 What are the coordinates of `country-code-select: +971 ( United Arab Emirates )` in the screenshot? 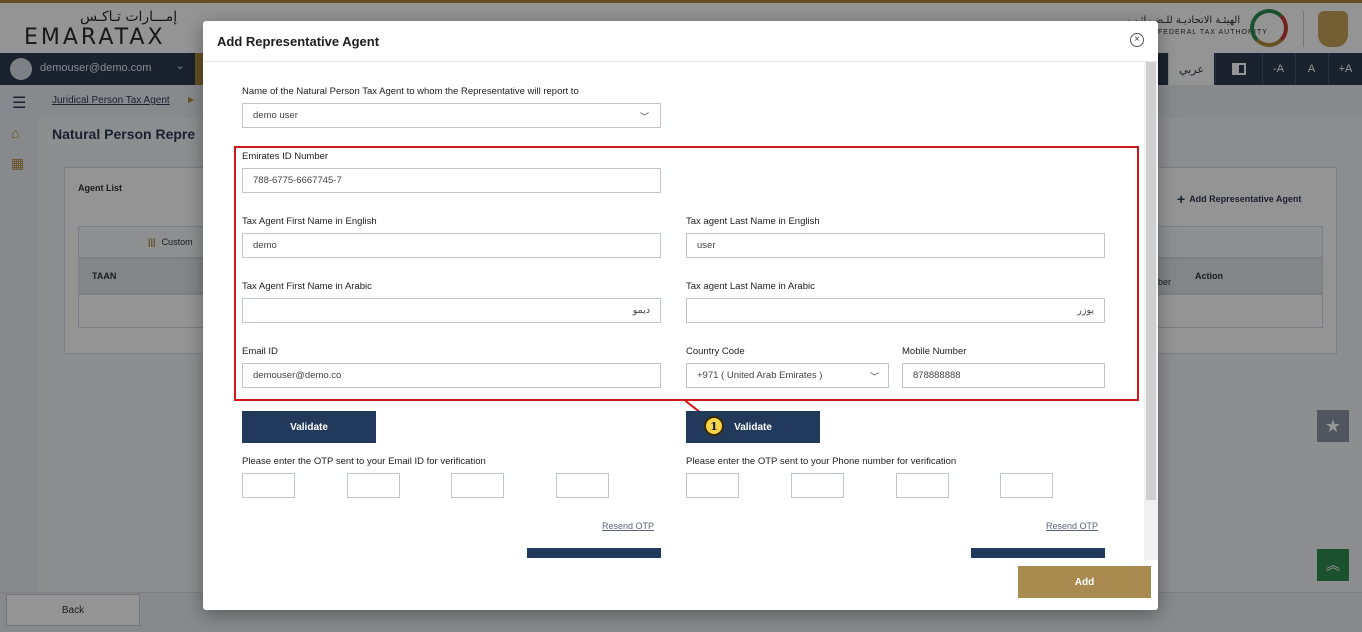 It's located at (787, 375).